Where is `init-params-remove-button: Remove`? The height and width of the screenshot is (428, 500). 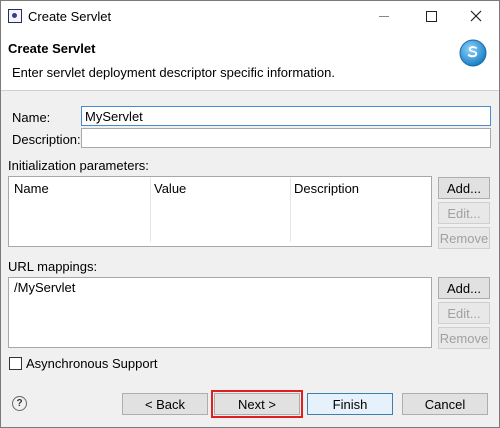
init-params-remove-button: Remove is located at coordinates (464, 238).